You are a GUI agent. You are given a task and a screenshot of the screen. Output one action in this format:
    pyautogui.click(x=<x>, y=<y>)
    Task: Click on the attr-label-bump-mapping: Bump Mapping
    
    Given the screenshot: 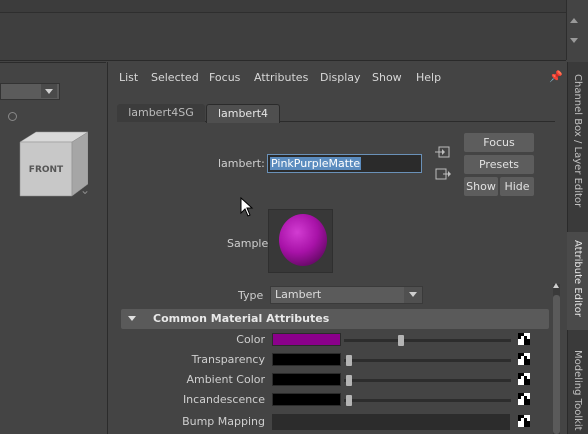 What is the action you would take?
    pyautogui.click(x=223, y=421)
    